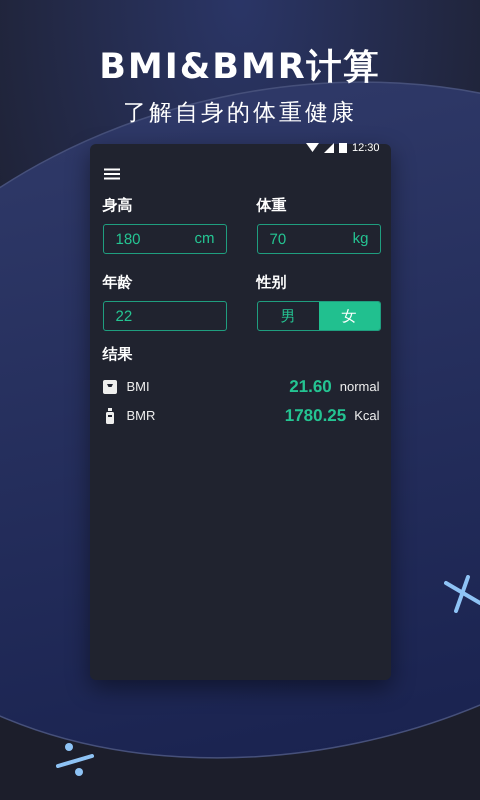 The image size is (480, 800). What do you see at coordinates (342, 148) in the screenshot?
I see `battery-icon` at bounding box center [342, 148].